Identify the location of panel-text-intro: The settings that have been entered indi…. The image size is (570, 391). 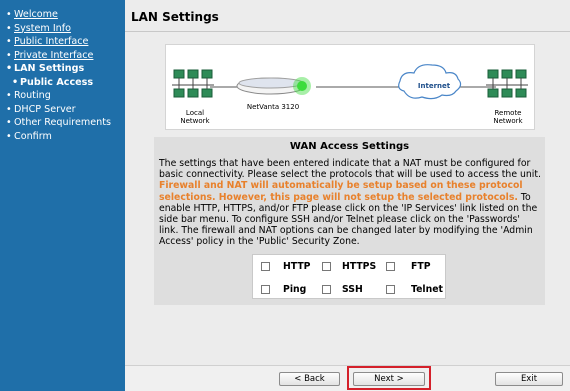
(350, 169).